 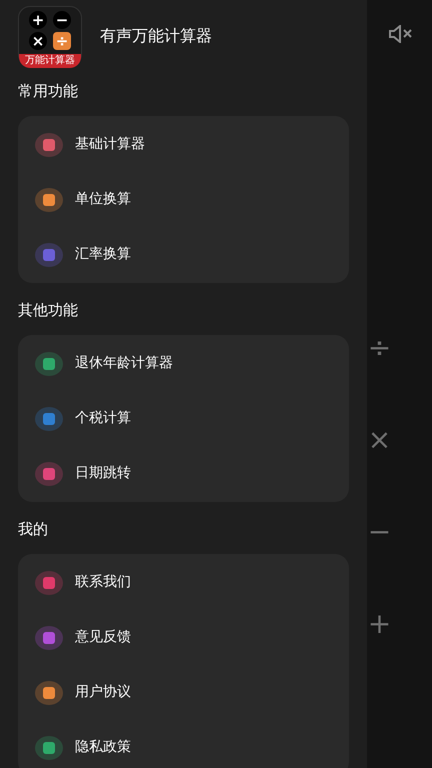 I want to click on operator-key: +, so click(x=380, y=624).